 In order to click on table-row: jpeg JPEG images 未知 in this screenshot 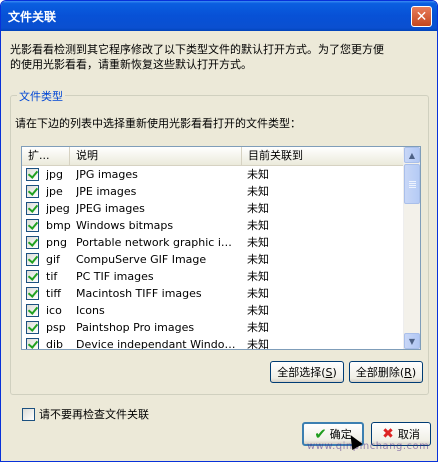, I will do `click(214, 208)`.